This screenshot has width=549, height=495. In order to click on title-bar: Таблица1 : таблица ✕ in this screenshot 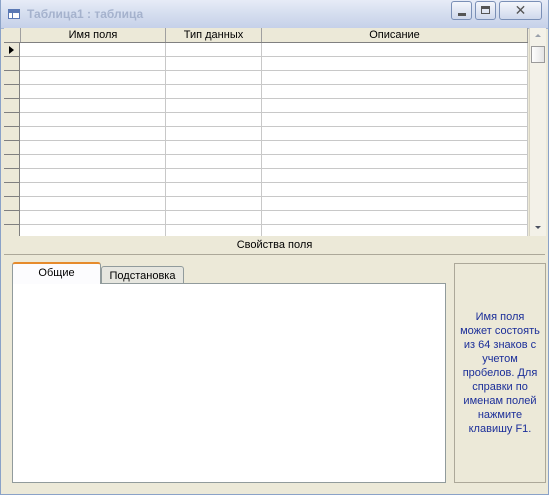, I will do `click(274, 14)`.